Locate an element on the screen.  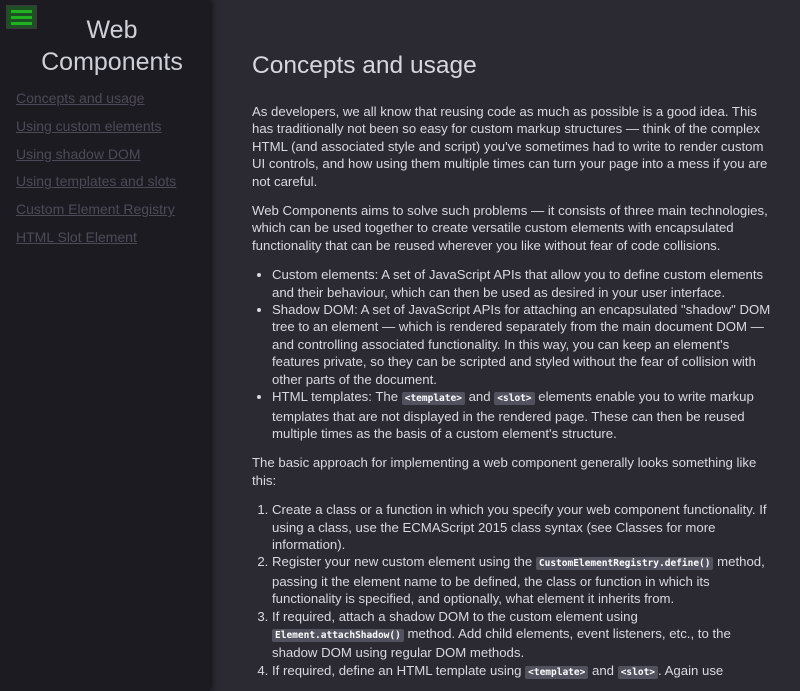
code-attach-shadow: Element.attachShadow() is located at coordinates (338, 635).